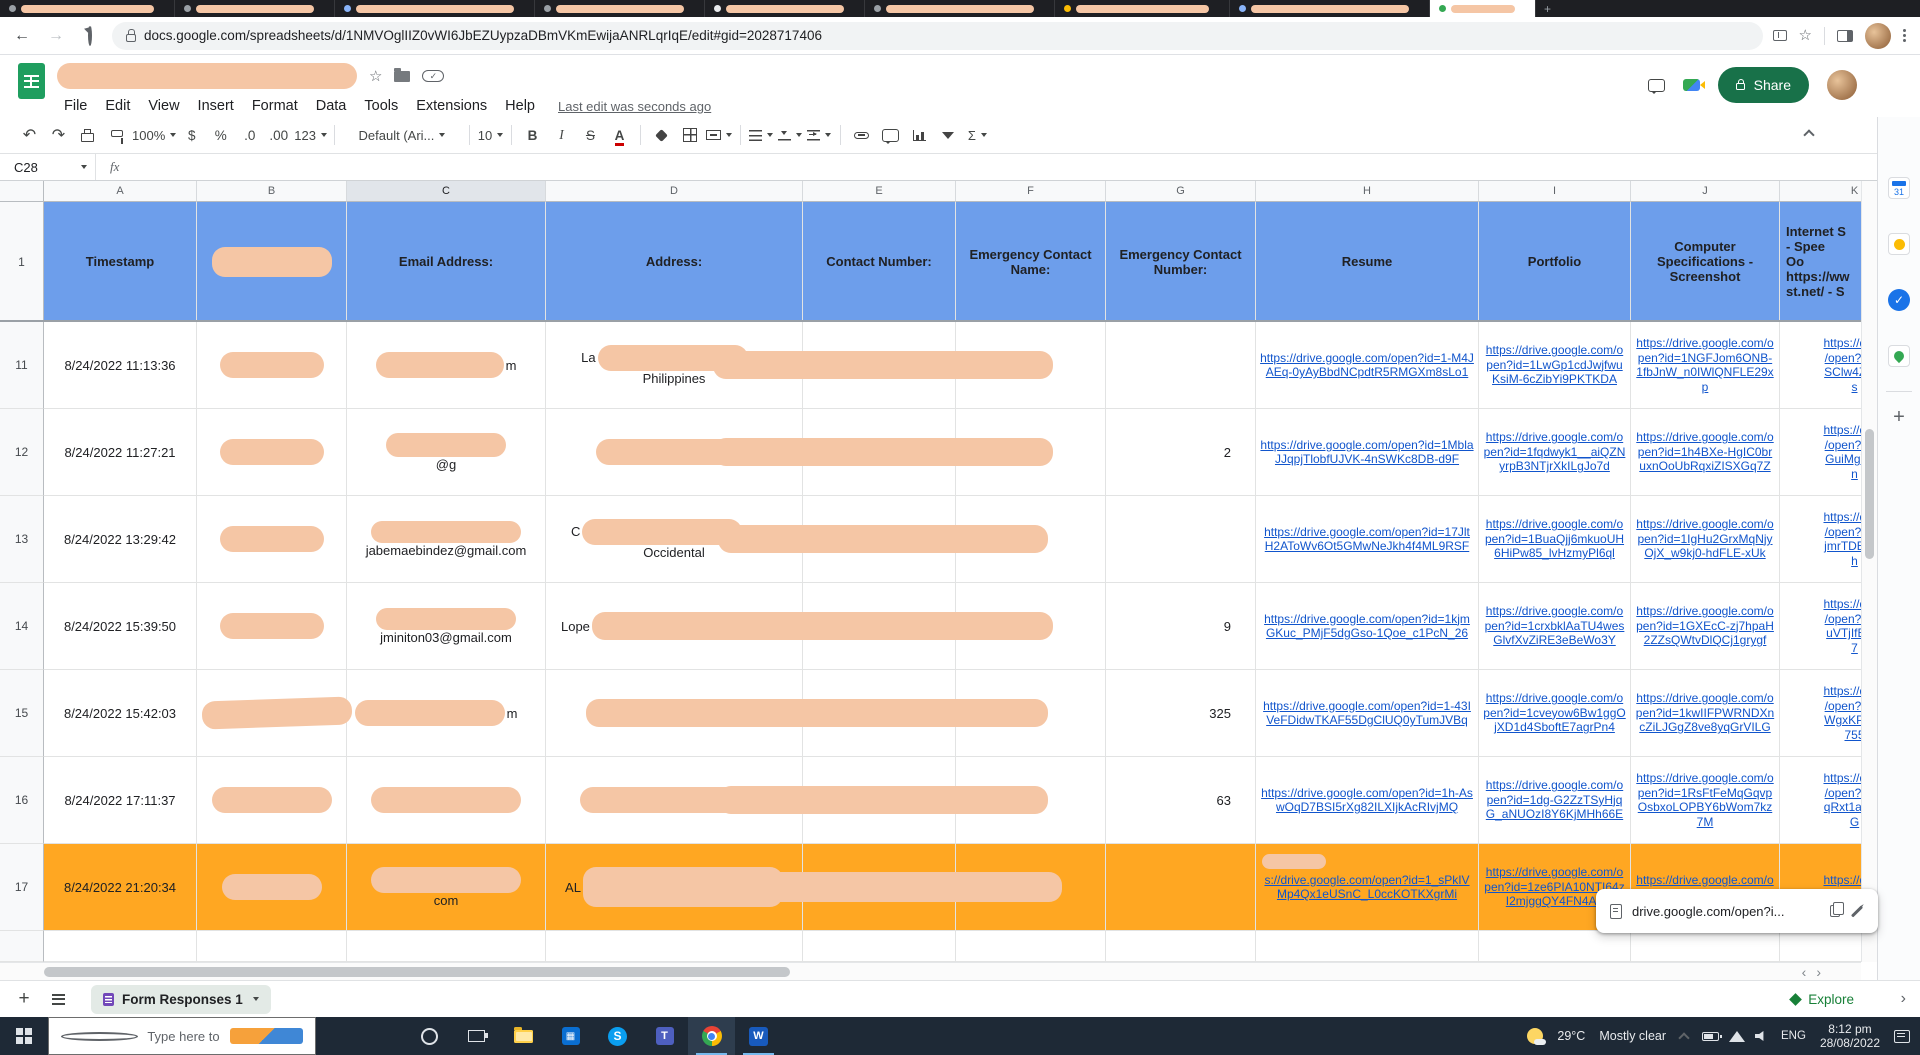  I want to click on cell-K18, so click(1820, 946).